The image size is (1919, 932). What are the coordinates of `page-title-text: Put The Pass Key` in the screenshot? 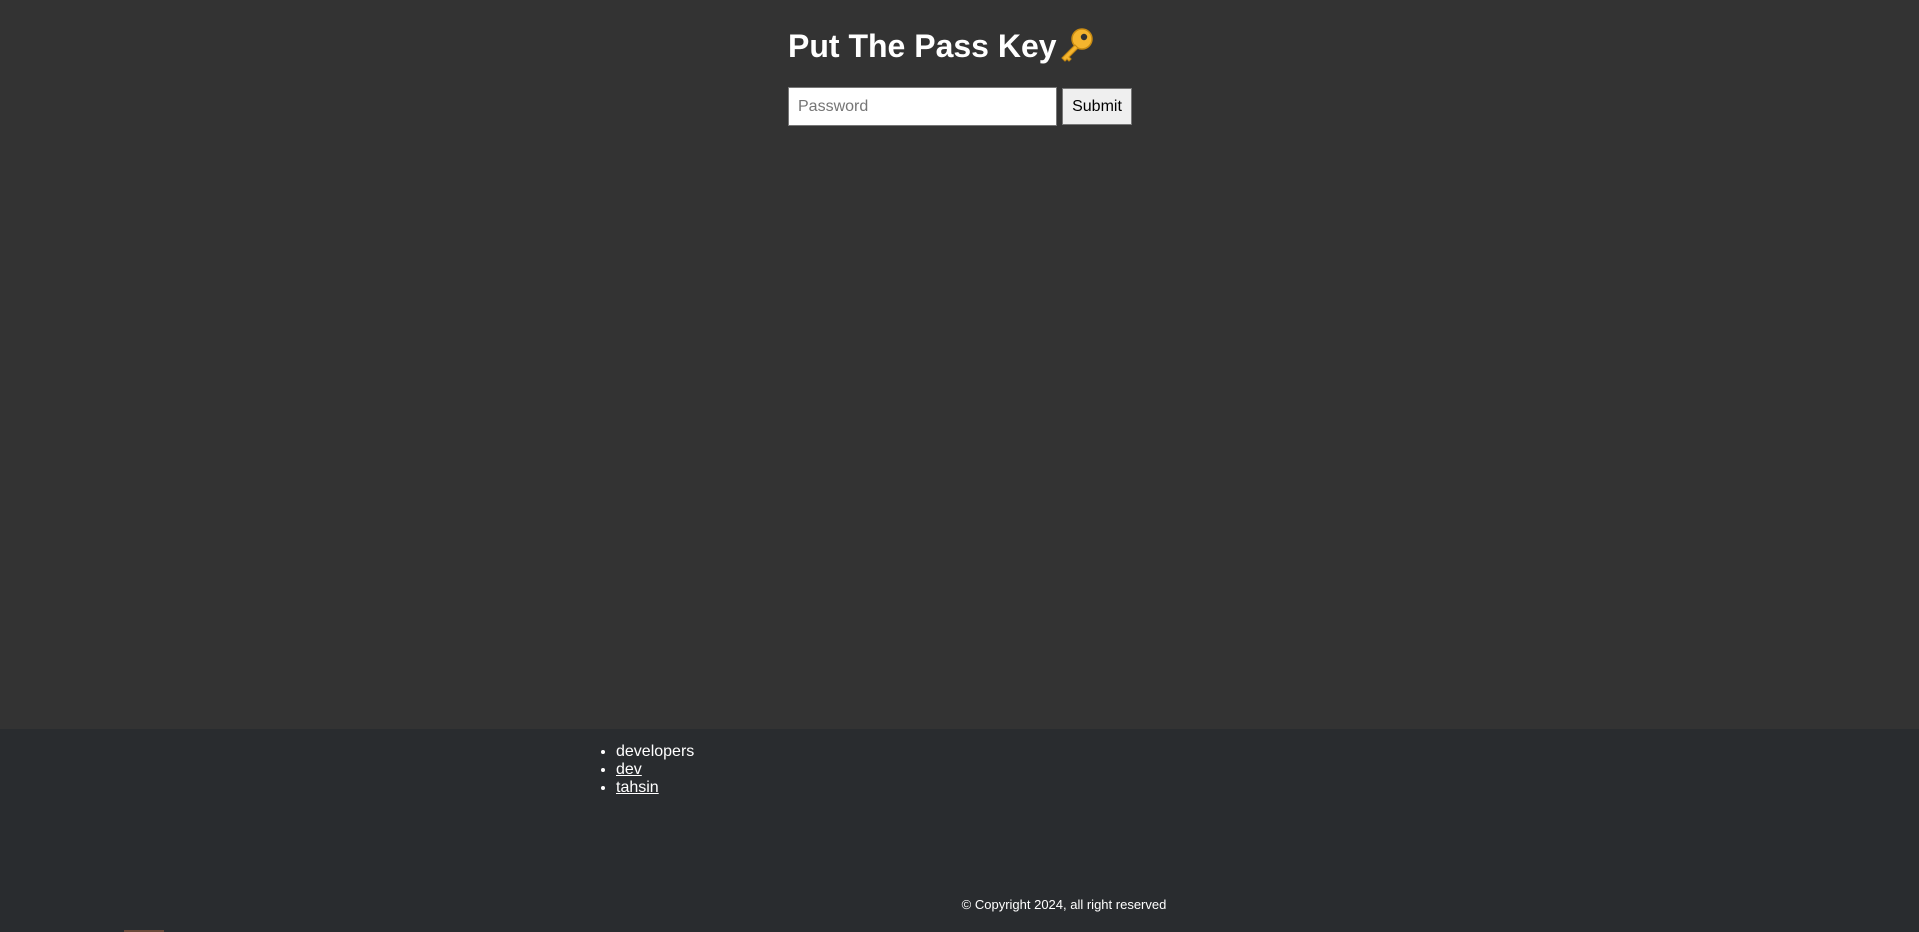 It's located at (922, 46).